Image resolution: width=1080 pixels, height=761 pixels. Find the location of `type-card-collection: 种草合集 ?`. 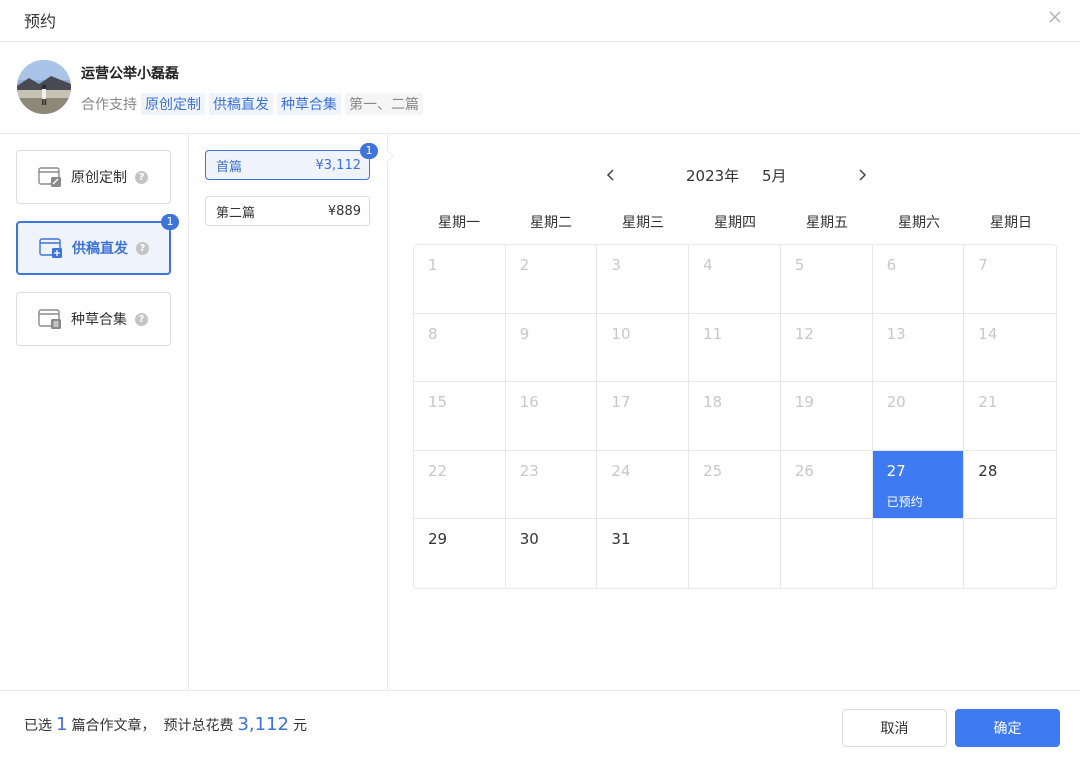

type-card-collection: 种草合集 ? is located at coordinates (93, 319).